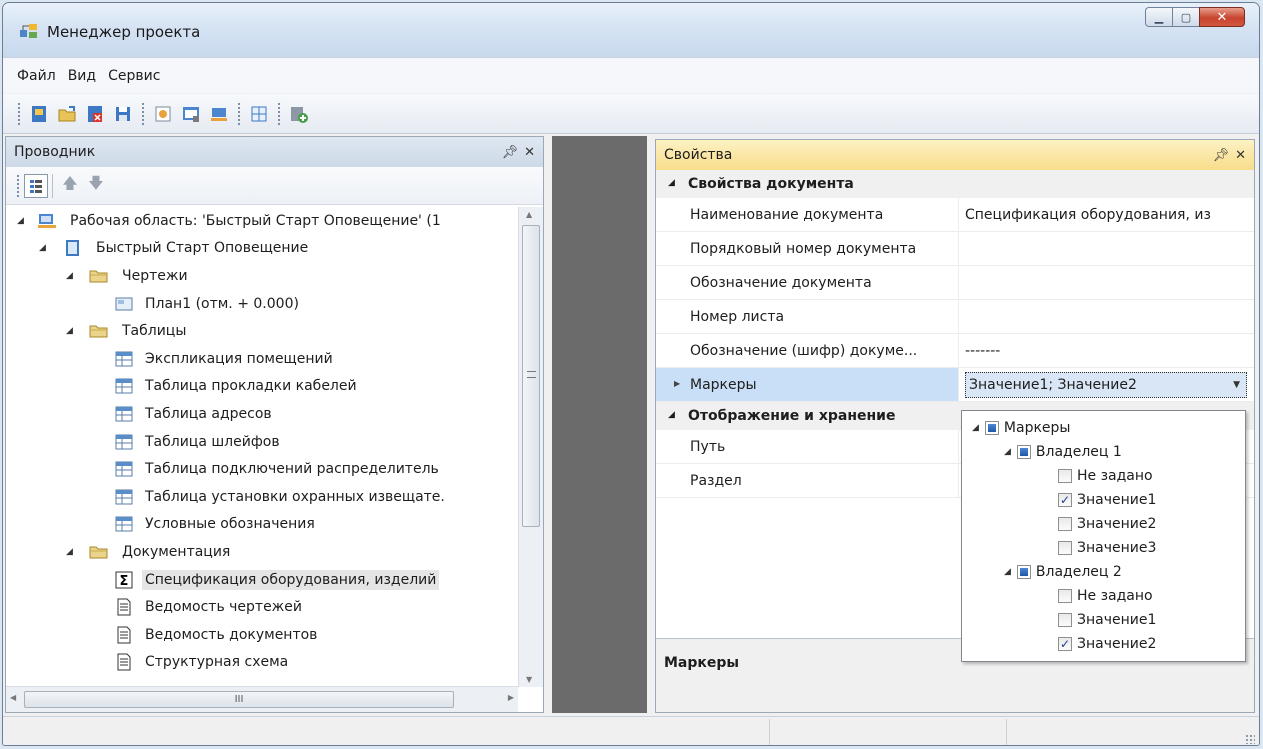 The image size is (1263, 749). What do you see at coordinates (955, 317) in the screenshot?
I see `property-row: Номер листа` at bounding box center [955, 317].